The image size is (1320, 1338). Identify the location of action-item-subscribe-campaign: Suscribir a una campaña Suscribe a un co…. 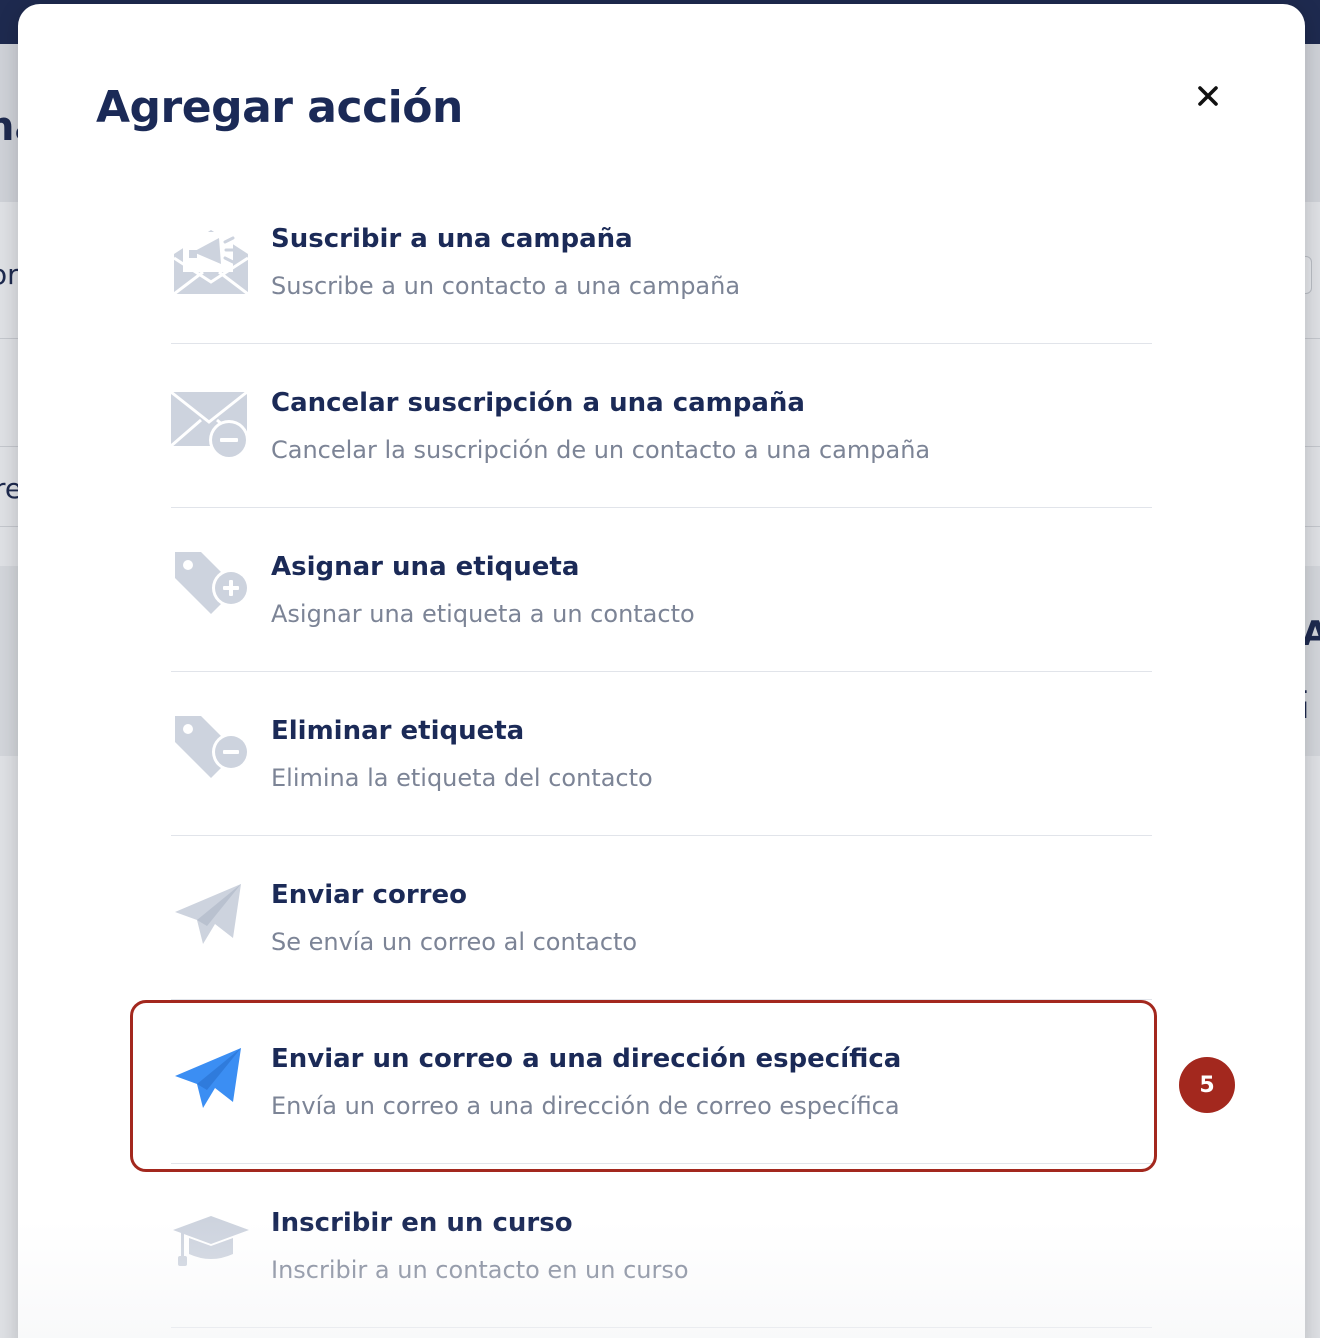
(661, 262).